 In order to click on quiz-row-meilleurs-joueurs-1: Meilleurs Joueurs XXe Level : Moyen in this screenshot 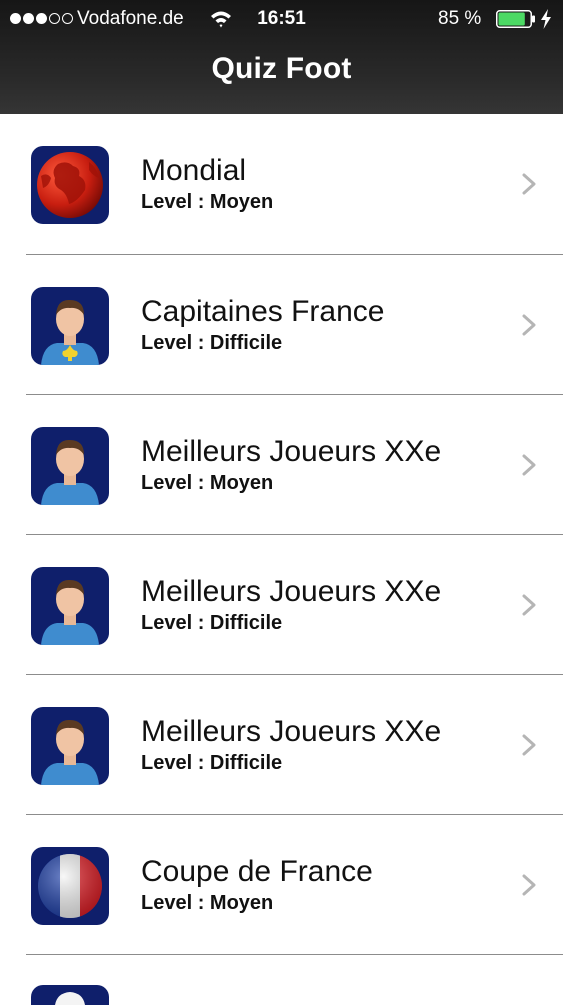, I will do `click(294, 465)`.